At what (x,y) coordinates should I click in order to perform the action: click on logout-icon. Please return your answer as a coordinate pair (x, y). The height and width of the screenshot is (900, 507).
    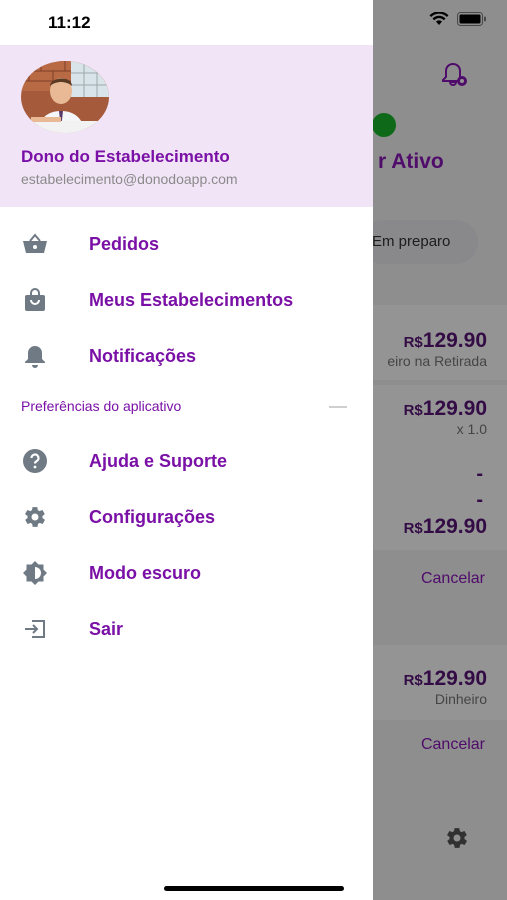
    Looking at the image, I should click on (35, 629).